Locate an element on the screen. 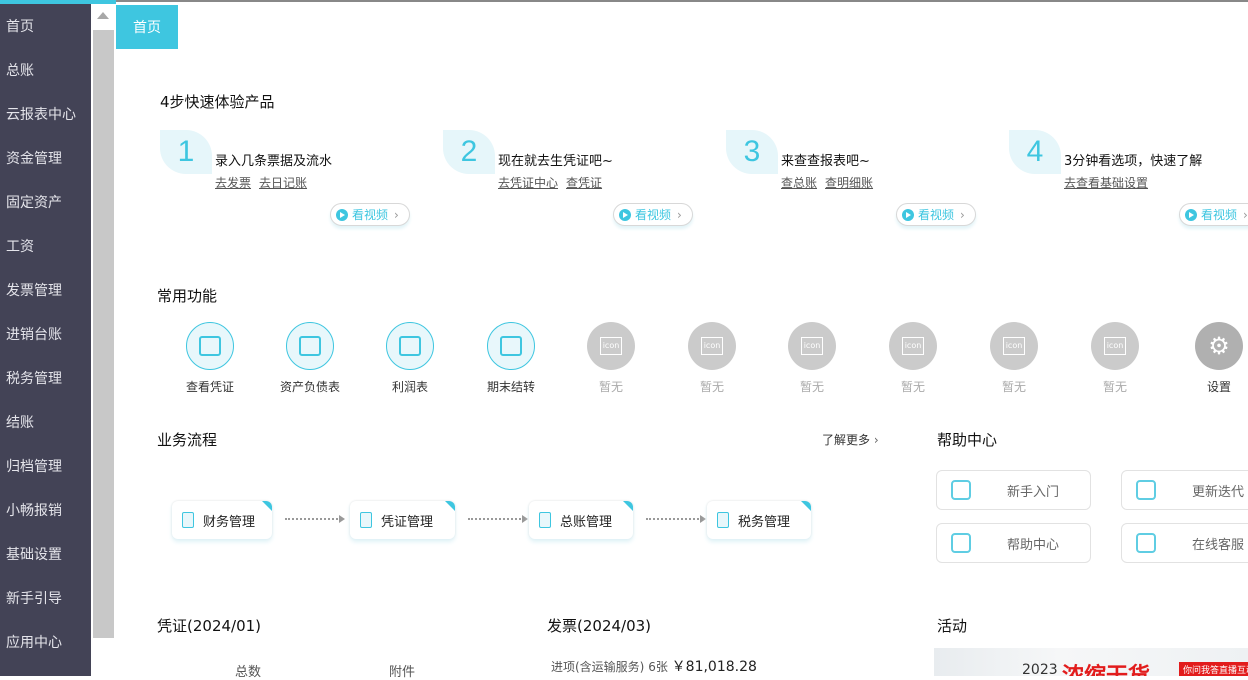 The height and width of the screenshot is (680, 1248). banner-year: 2023 is located at coordinates (1040, 669).